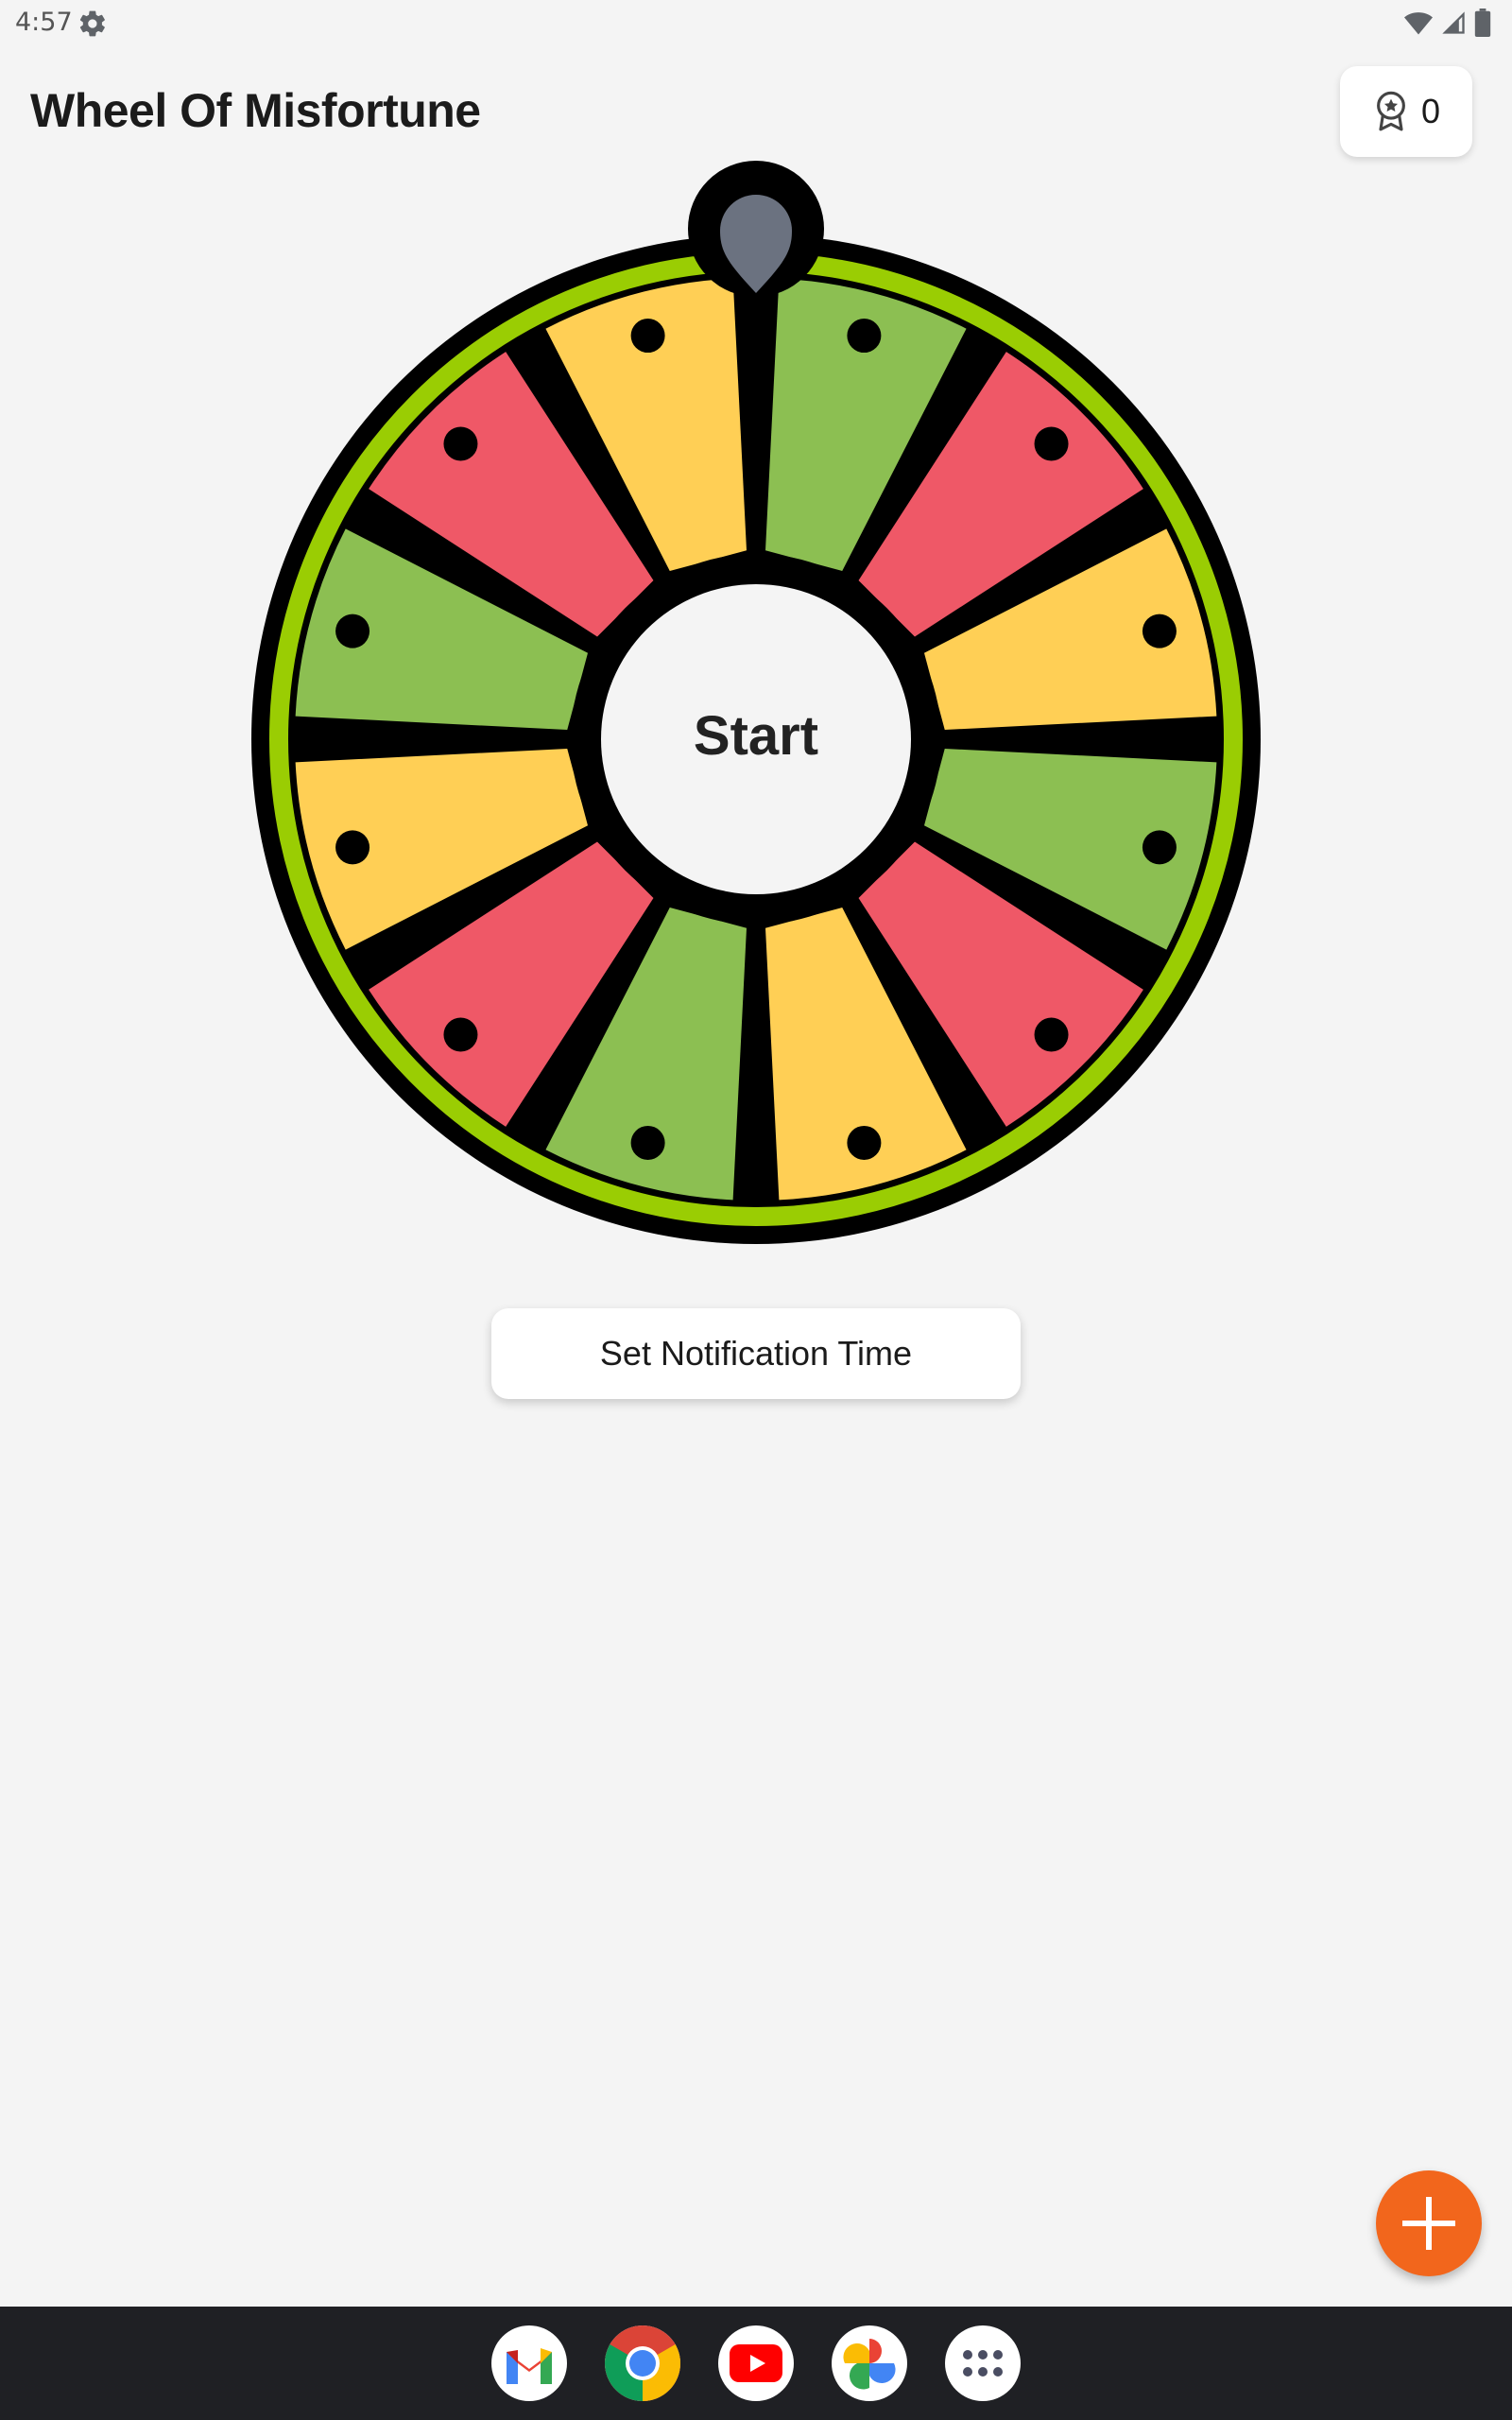 This screenshot has width=1512, height=2420. I want to click on score-chip: 0, so click(1406, 111).